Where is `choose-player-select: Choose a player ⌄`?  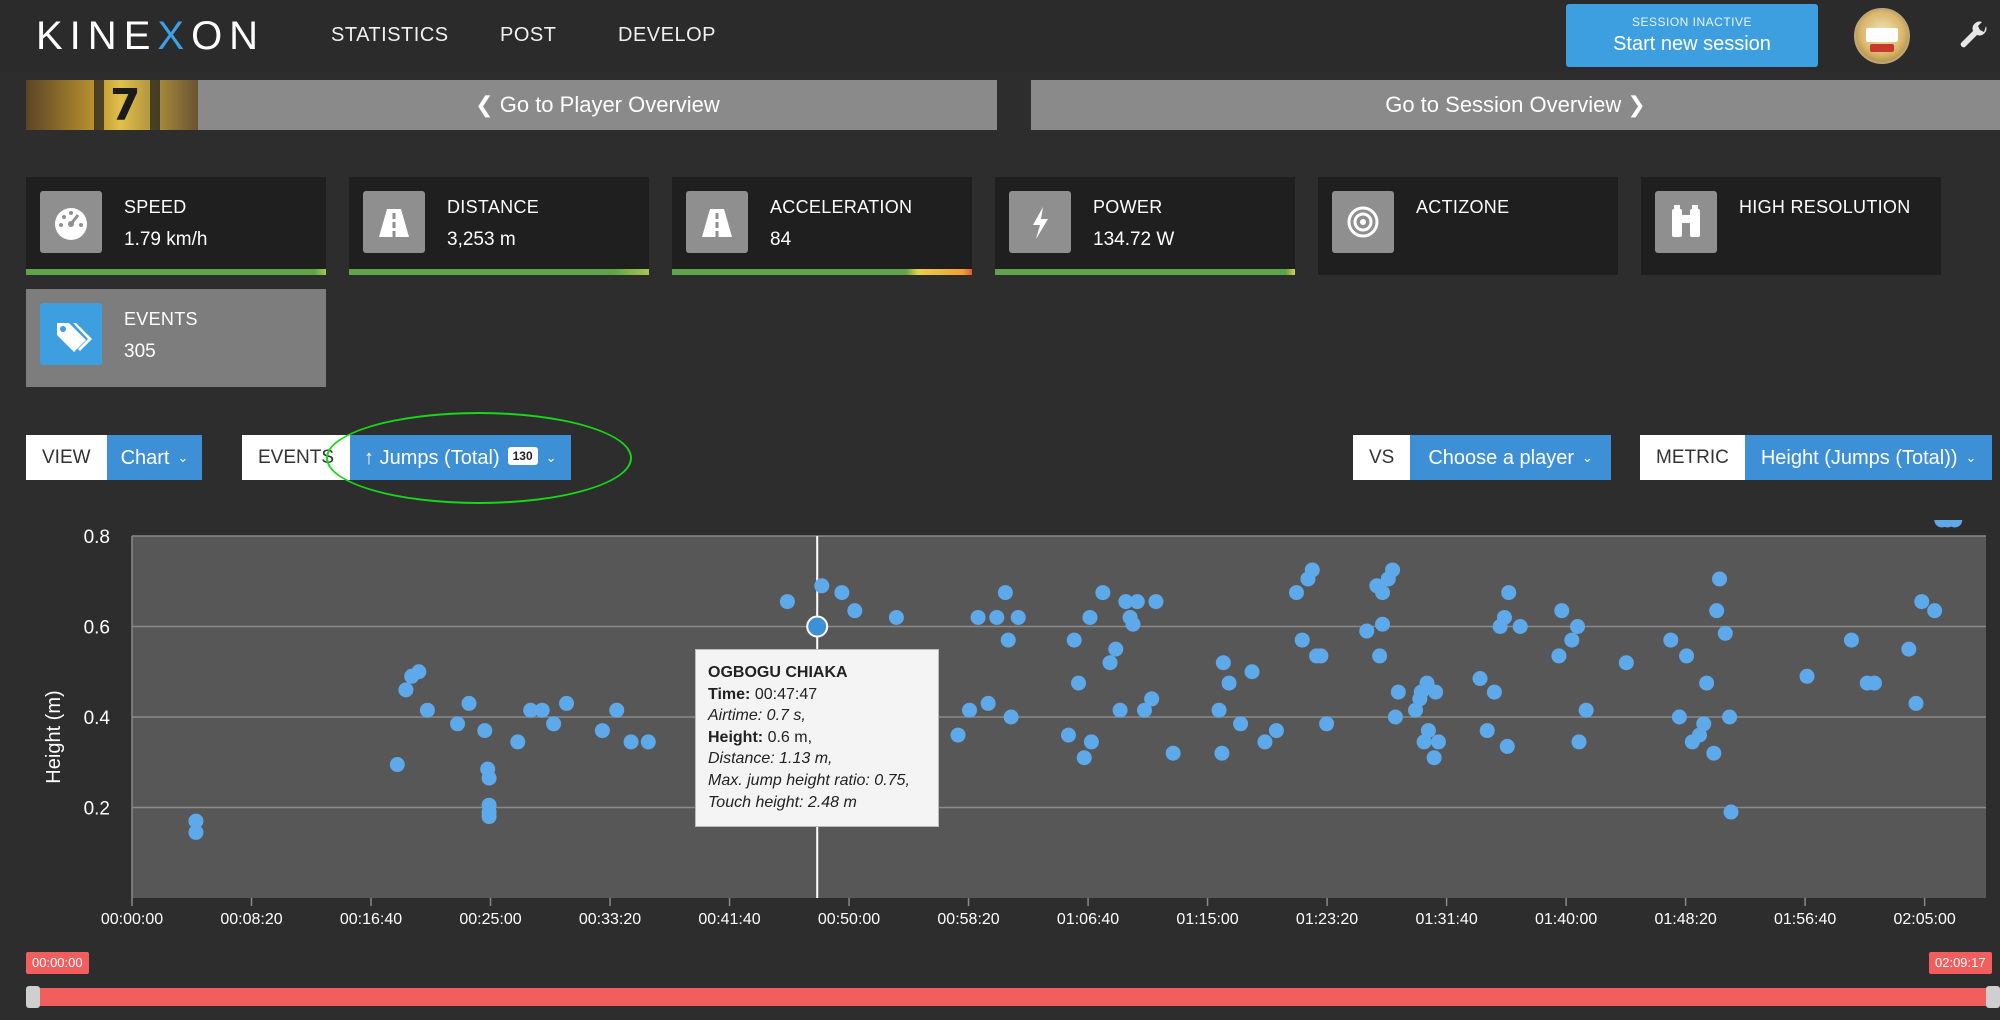 choose-player-select: Choose a player ⌄ is located at coordinates (1510, 457).